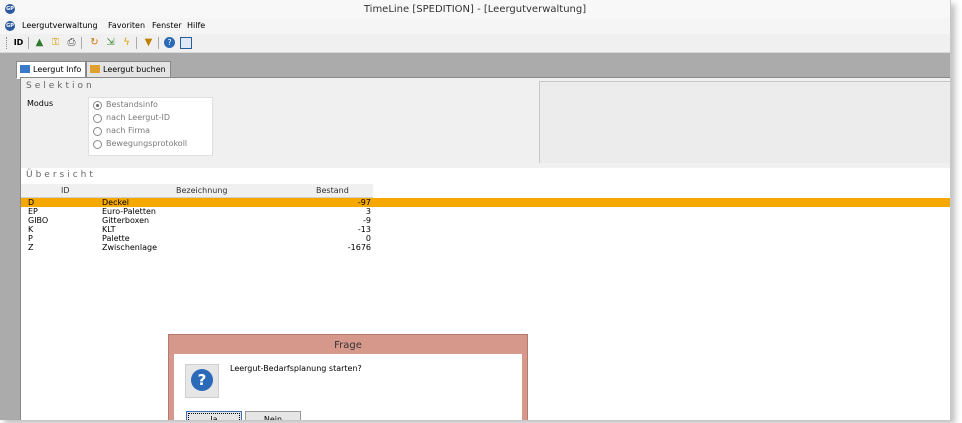  Describe the element at coordinates (744, 122) in the screenshot. I see `filter-detail-panel` at that location.